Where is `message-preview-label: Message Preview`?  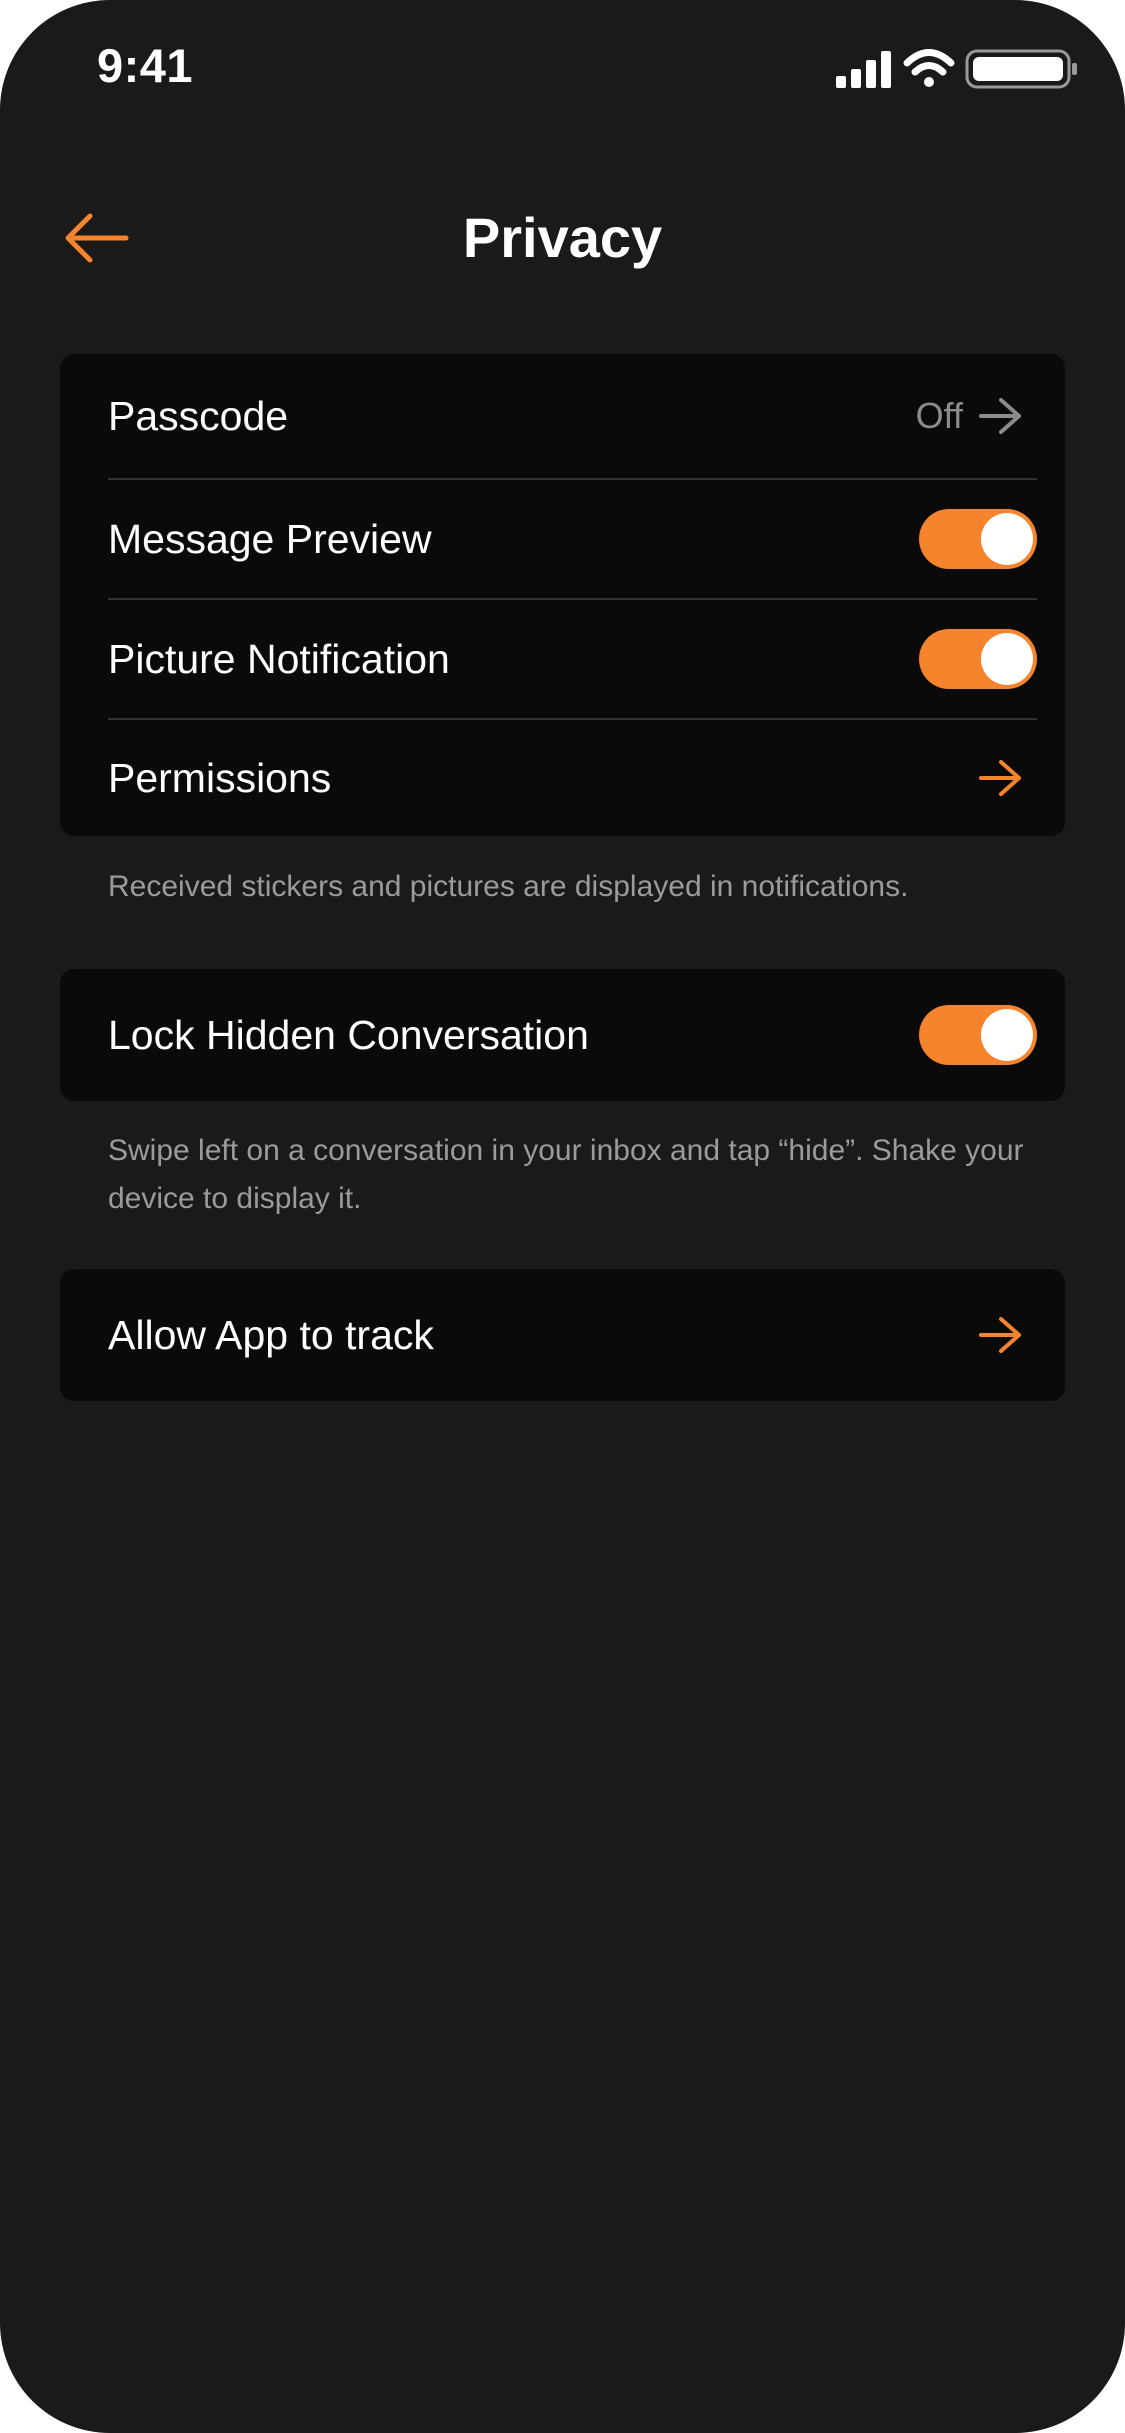
message-preview-label: Message Preview is located at coordinates (270, 538).